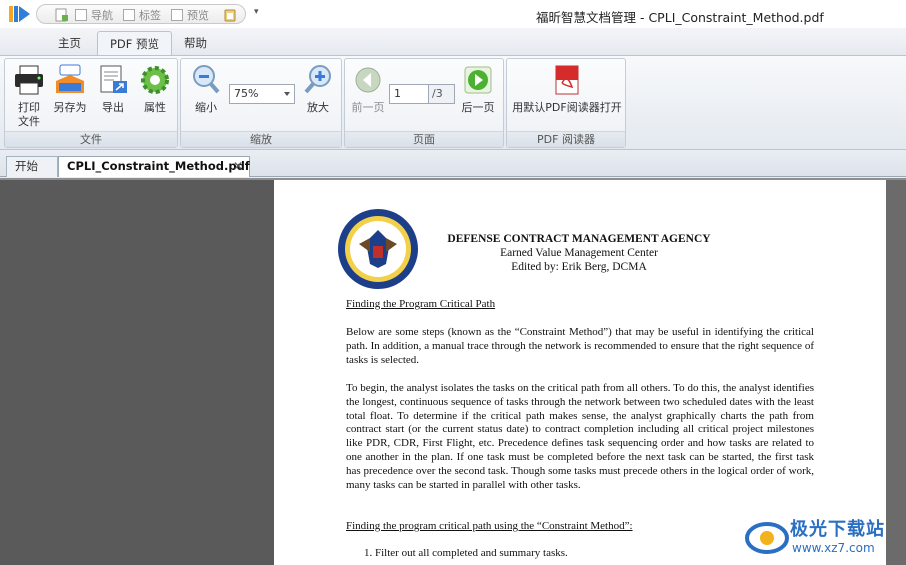 This screenshot has height=565, width=906. I want to click on file-group: 打印 文件 另存为 导出 属性 文件, so click(91, 103).